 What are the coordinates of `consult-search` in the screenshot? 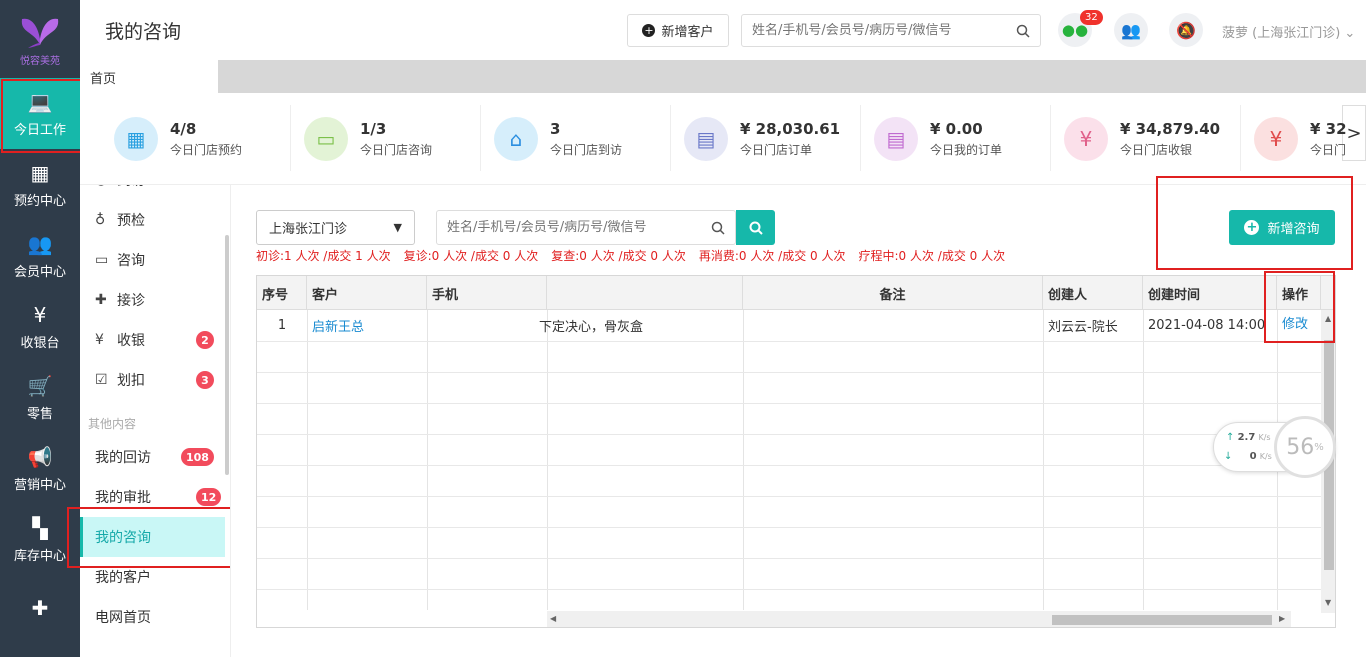 It's located at (586, 227).